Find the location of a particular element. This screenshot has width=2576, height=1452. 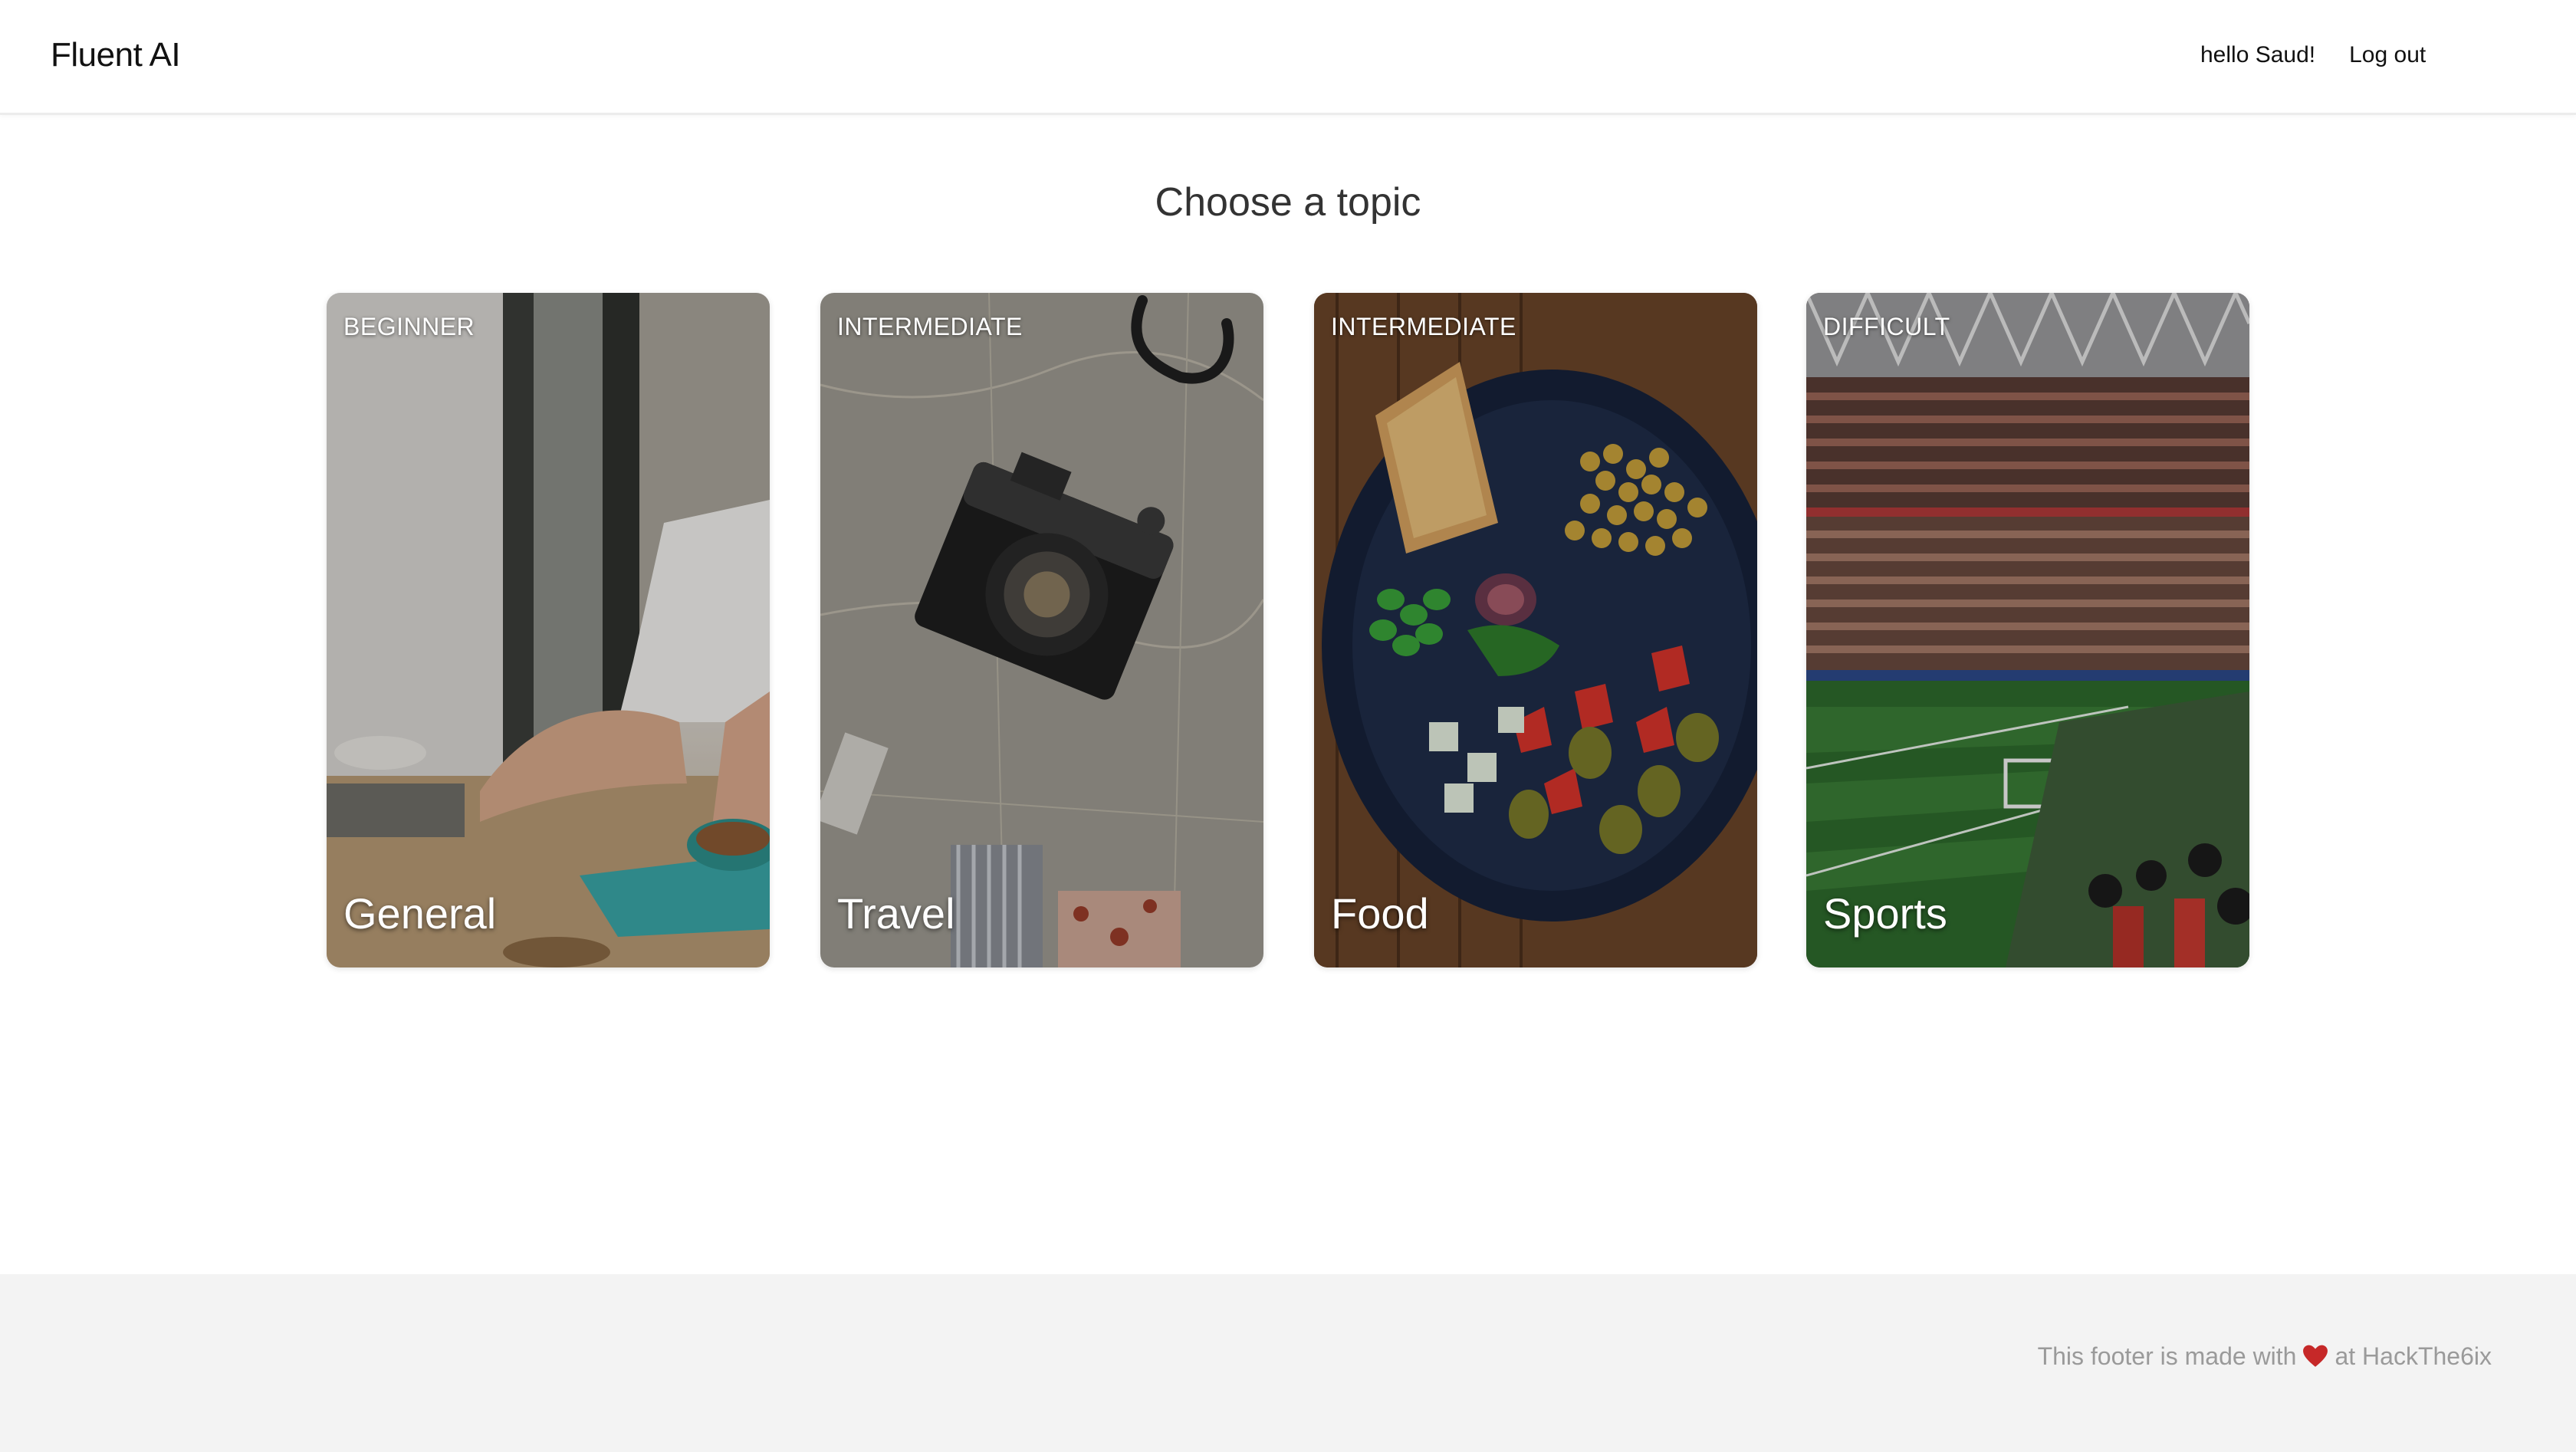

logout-link: Log out is located at coordinates (2387, 55).